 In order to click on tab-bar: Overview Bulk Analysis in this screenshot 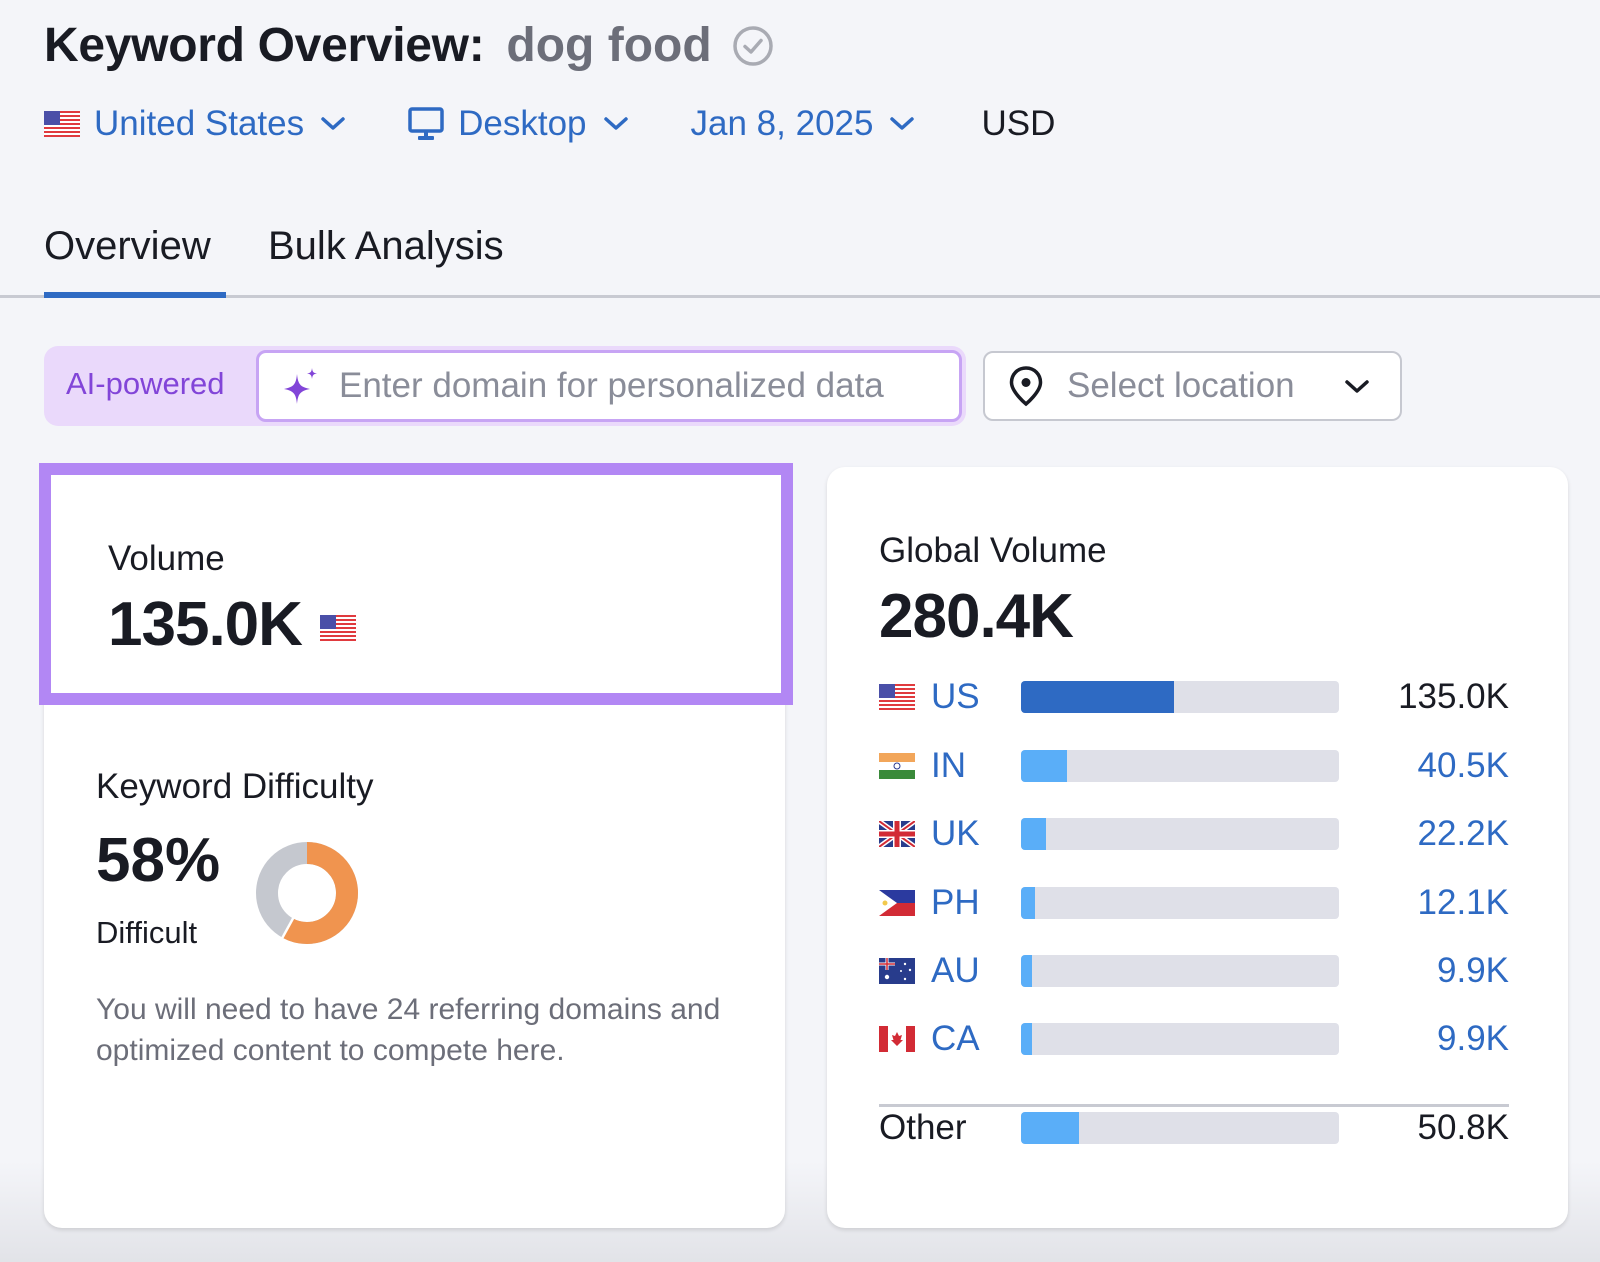, I will do `click(800, 258)`.